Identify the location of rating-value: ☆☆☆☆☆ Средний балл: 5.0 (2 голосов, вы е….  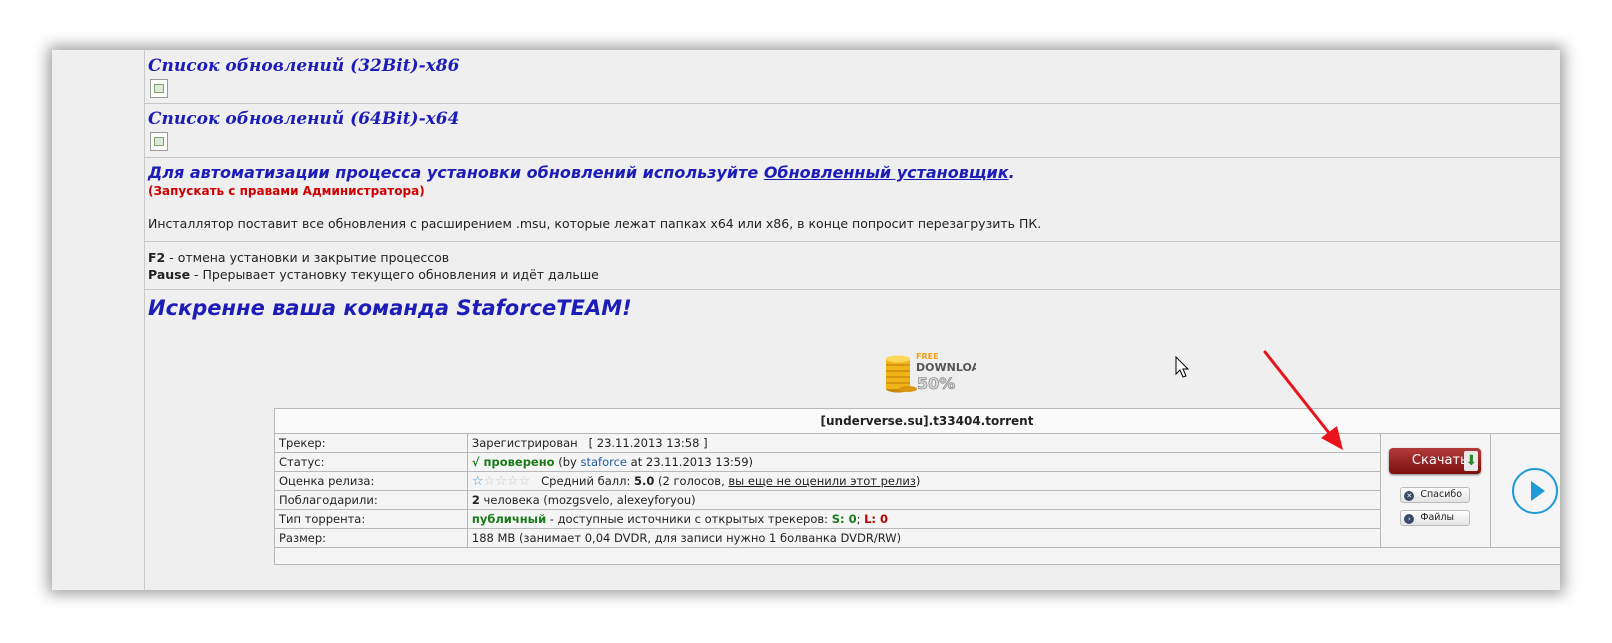
(924, 481).